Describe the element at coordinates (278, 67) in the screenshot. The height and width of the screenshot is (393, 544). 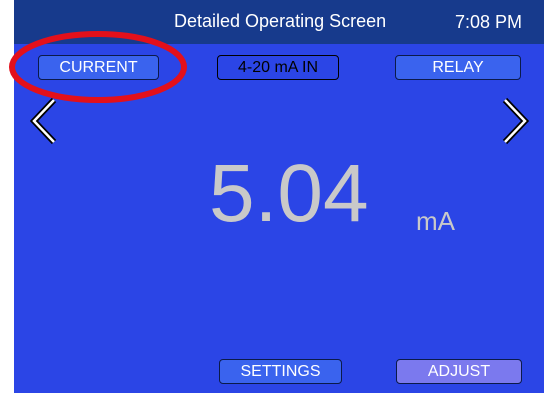
I see `ma-input-tab-button: 4-20 mA IN` at that location.